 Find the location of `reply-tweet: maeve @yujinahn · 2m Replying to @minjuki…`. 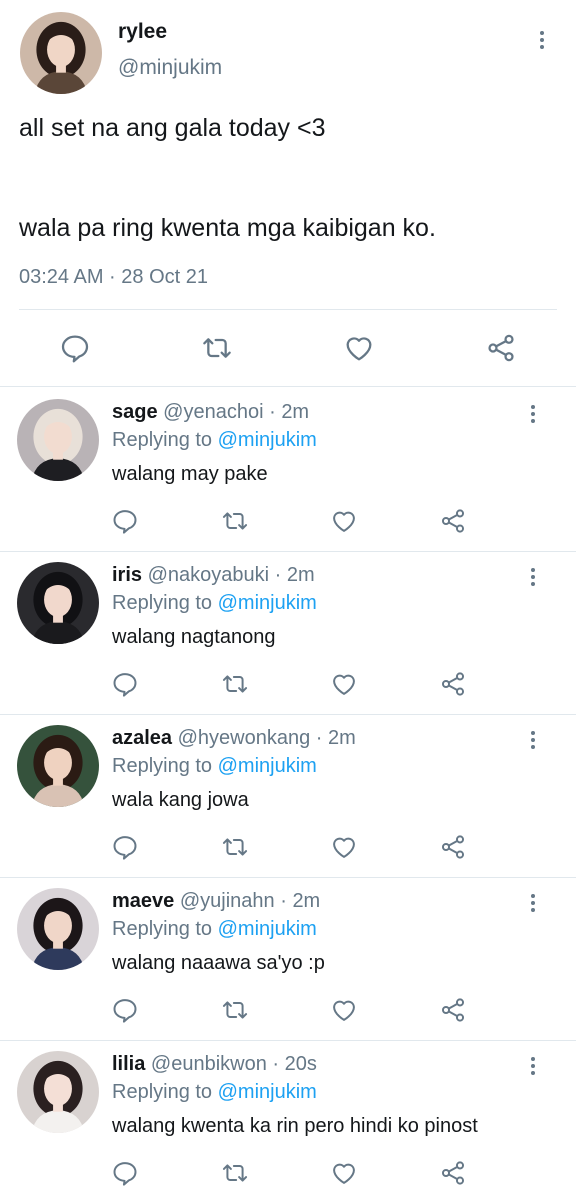

reply-tweet: maeve @yujinahn · 2m Replying to @minjuki… is located at coordinates (288, 959).